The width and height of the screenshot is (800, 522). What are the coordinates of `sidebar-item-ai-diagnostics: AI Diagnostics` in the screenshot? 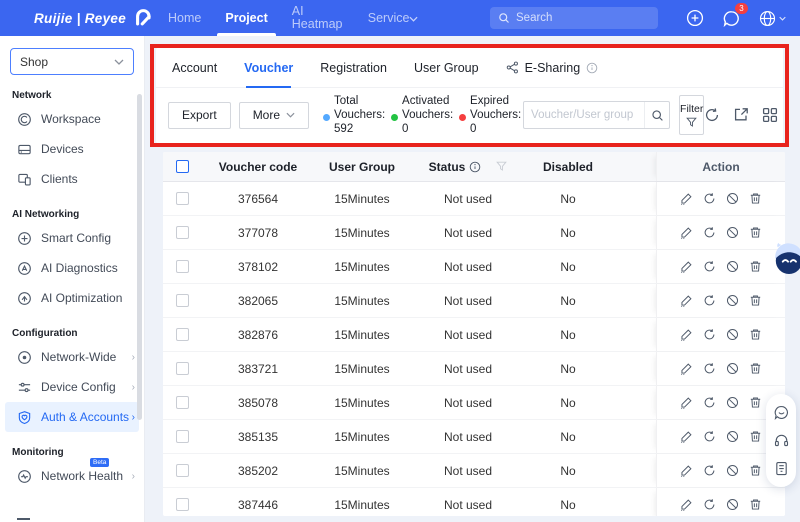 It's located at (72, 268).